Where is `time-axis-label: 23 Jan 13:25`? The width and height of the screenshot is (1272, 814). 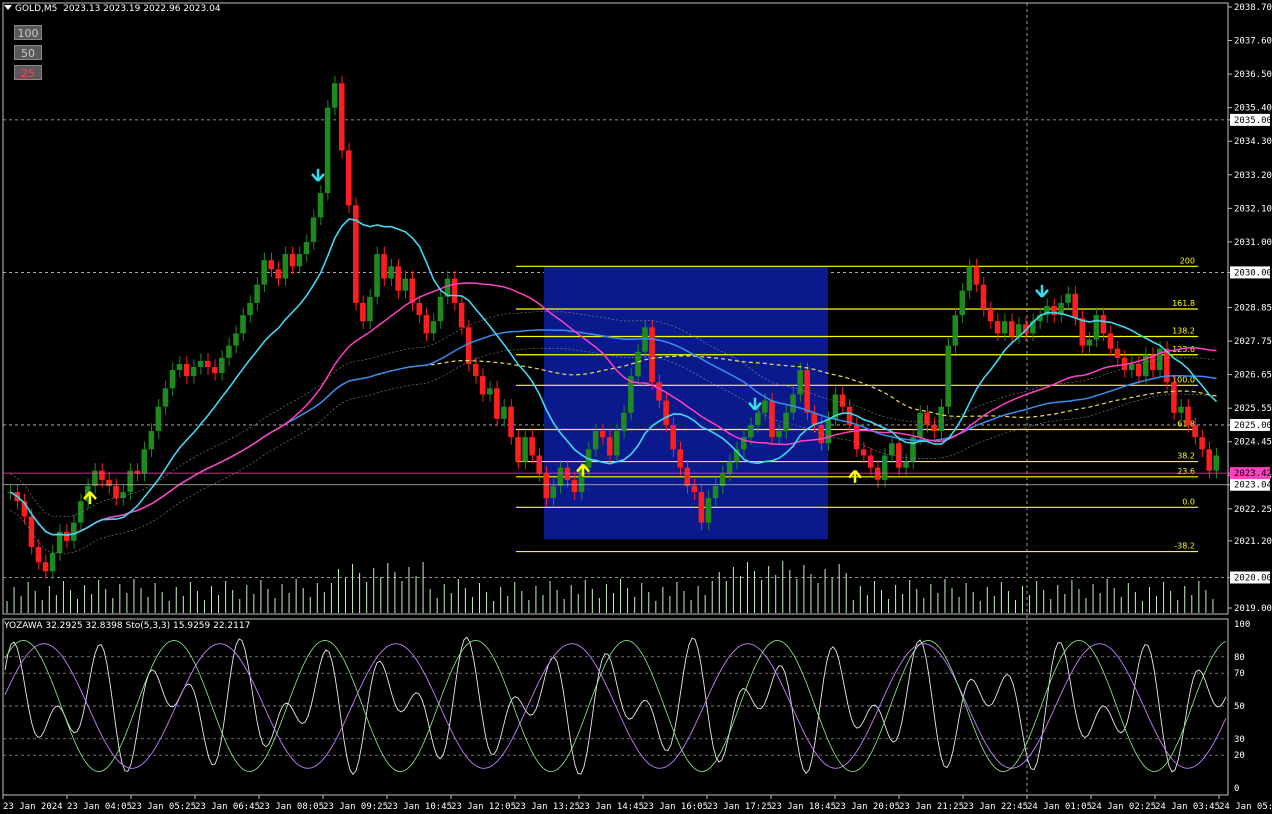 time-axis-label: 23 Jan 13:25 is located at coordinates (547, 807).